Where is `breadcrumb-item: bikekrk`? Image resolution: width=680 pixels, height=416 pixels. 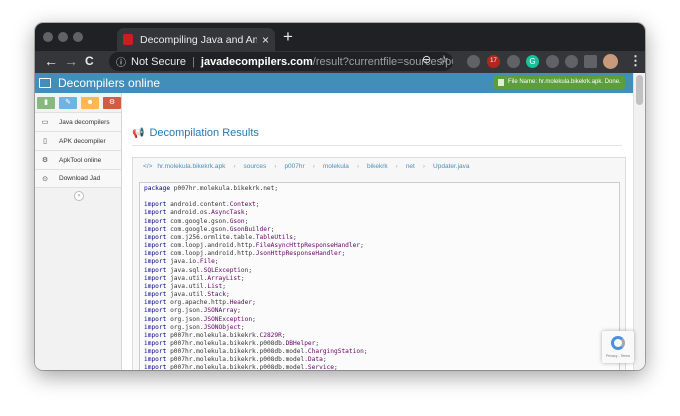
breadcrumb-item: bikekrk is located at coordinates (377, 166).